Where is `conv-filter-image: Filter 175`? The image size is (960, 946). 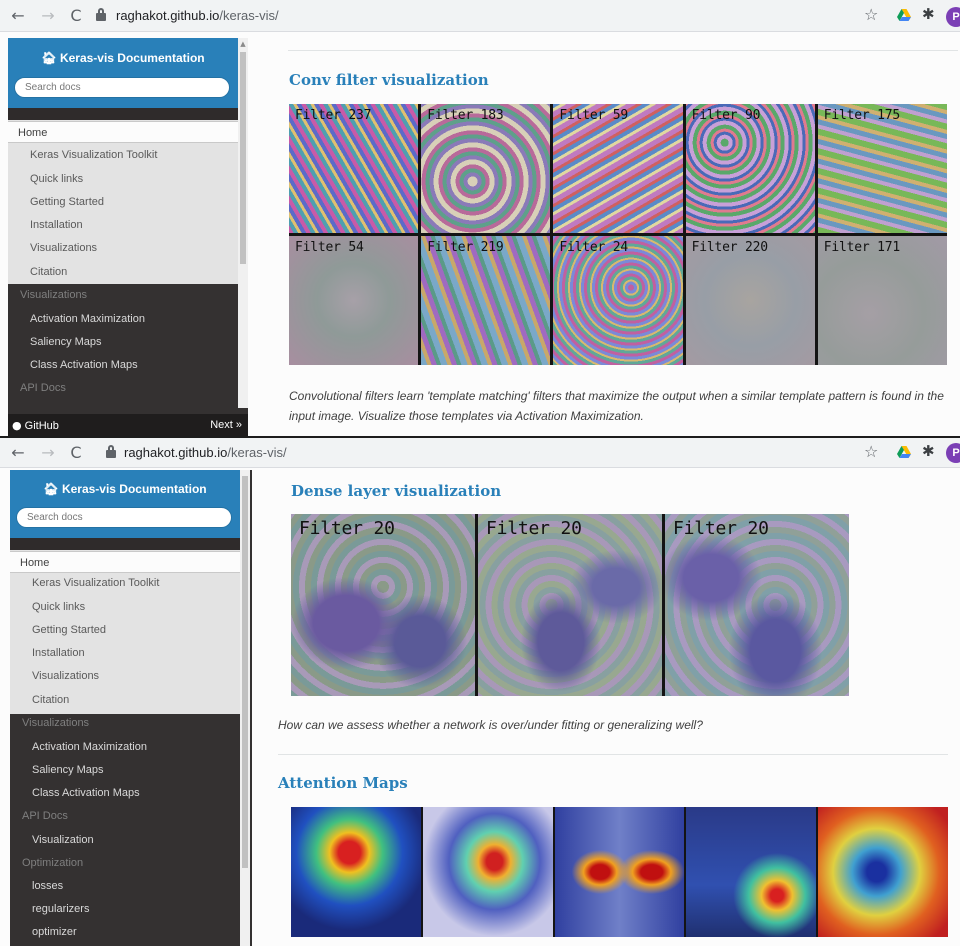
conv-filter-image: Filter 175 is located at coordinates (882, 168).